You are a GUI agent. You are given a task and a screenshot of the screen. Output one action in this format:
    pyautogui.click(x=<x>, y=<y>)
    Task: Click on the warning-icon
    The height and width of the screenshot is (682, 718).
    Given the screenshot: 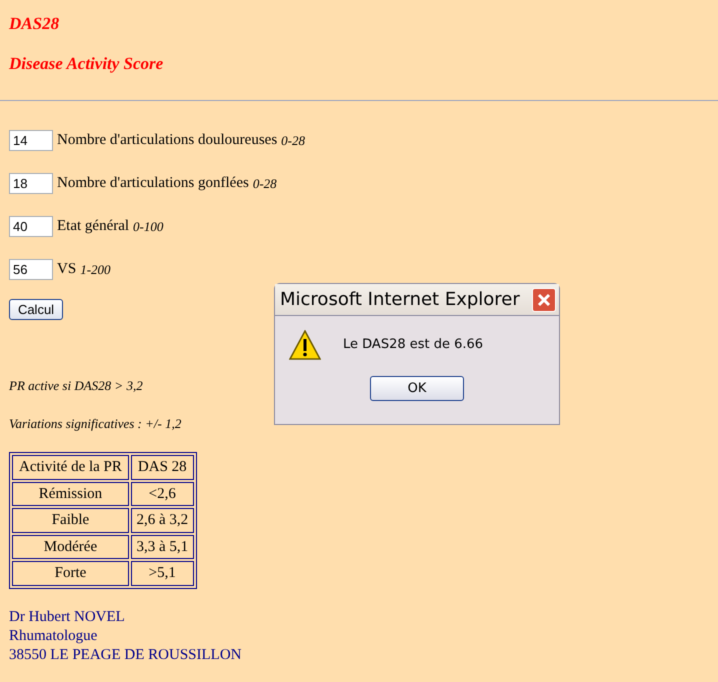 What is the action you would take?
    pyautogui.click(x=305, y=345)
    